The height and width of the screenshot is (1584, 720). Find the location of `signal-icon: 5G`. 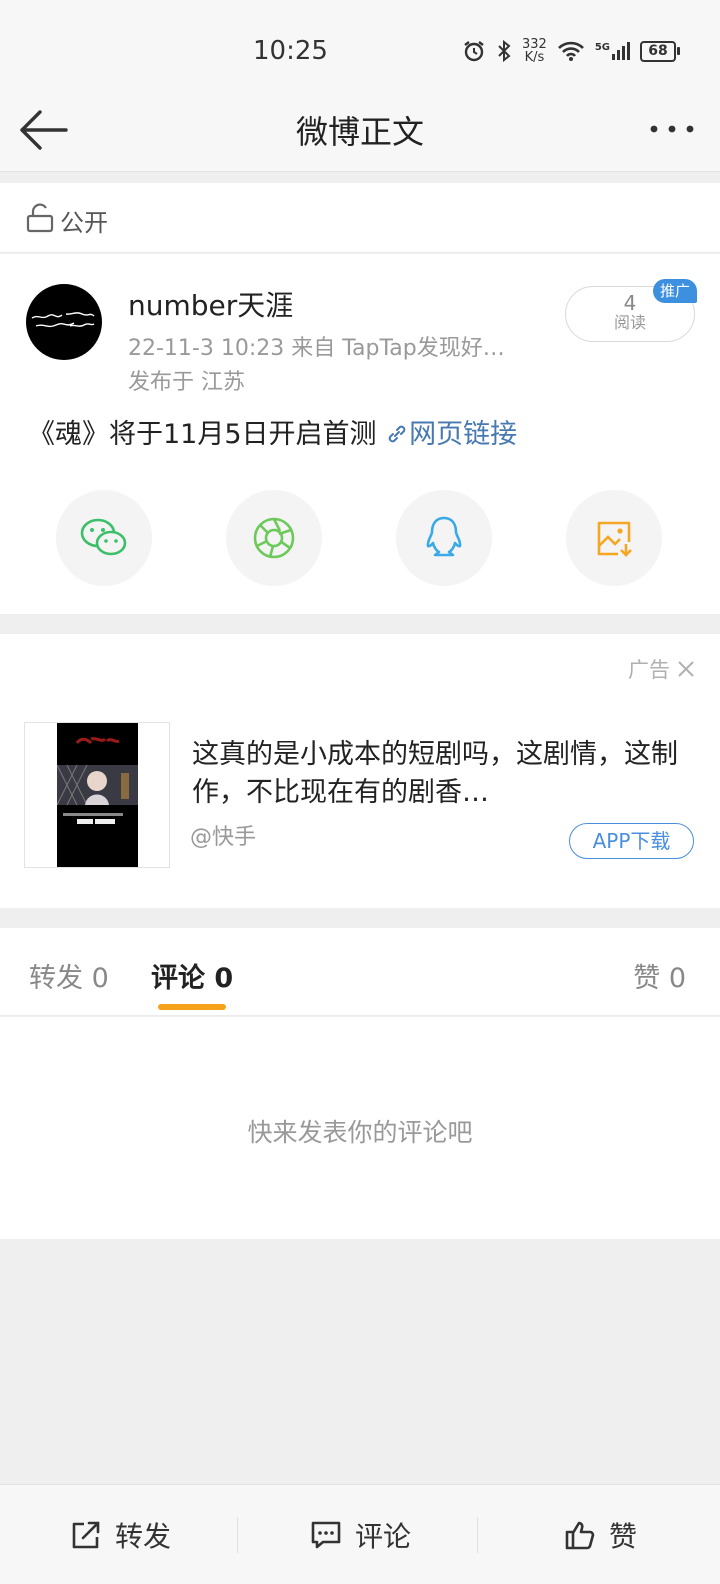

signal-icon: 5G is located at coordinates (612, 51).